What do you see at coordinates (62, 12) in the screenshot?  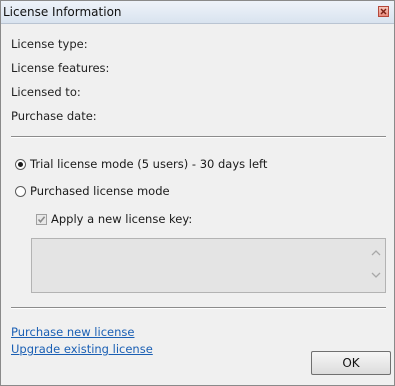 I see `window-title: License Information` at bounding box center [62, 12].